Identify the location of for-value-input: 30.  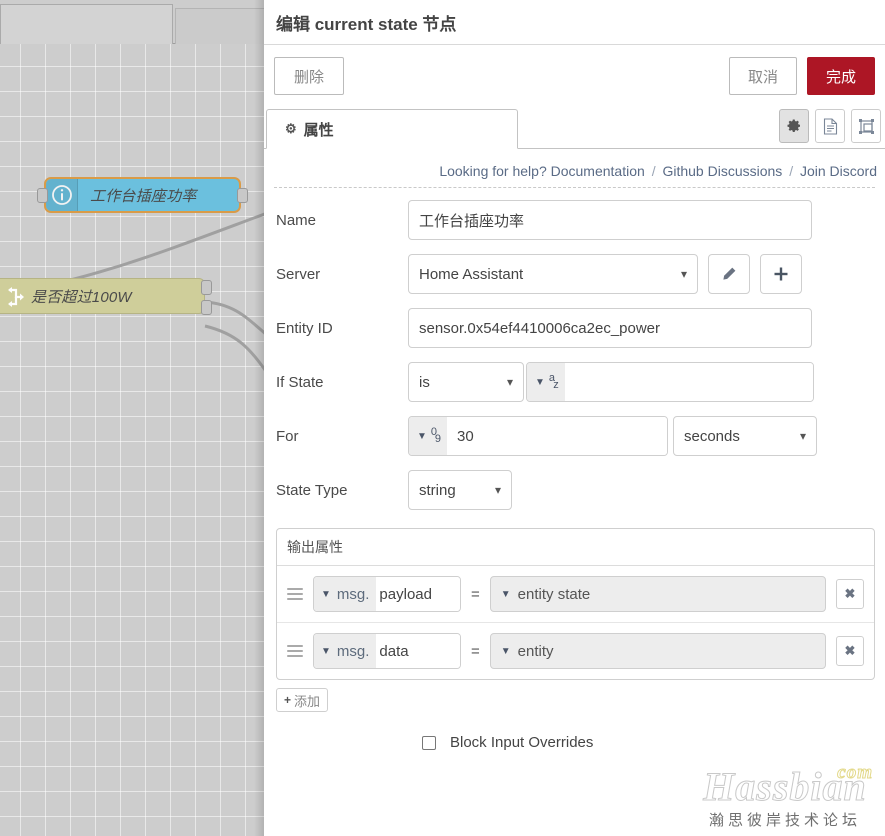
(557, 436).